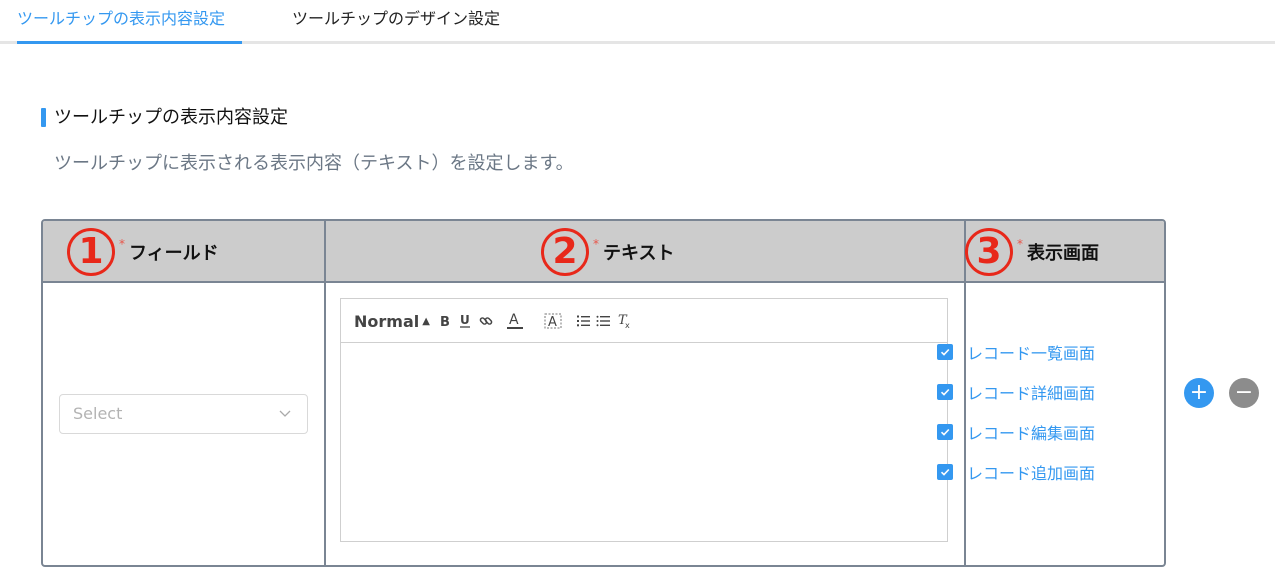  I want to click on field-select-placeholder: Select, so click(98, 413).